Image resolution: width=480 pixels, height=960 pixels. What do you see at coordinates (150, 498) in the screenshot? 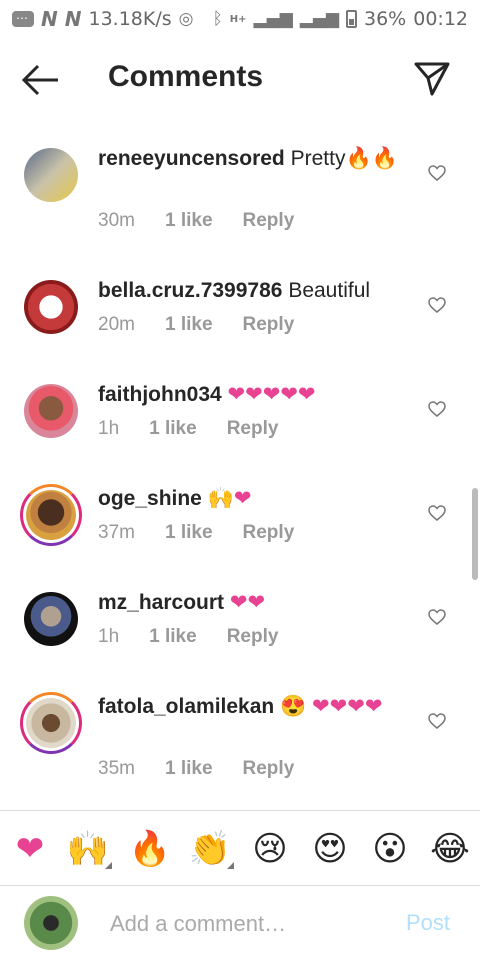
I see `comment-username: oge_shine` at bounding box center [150, 498].